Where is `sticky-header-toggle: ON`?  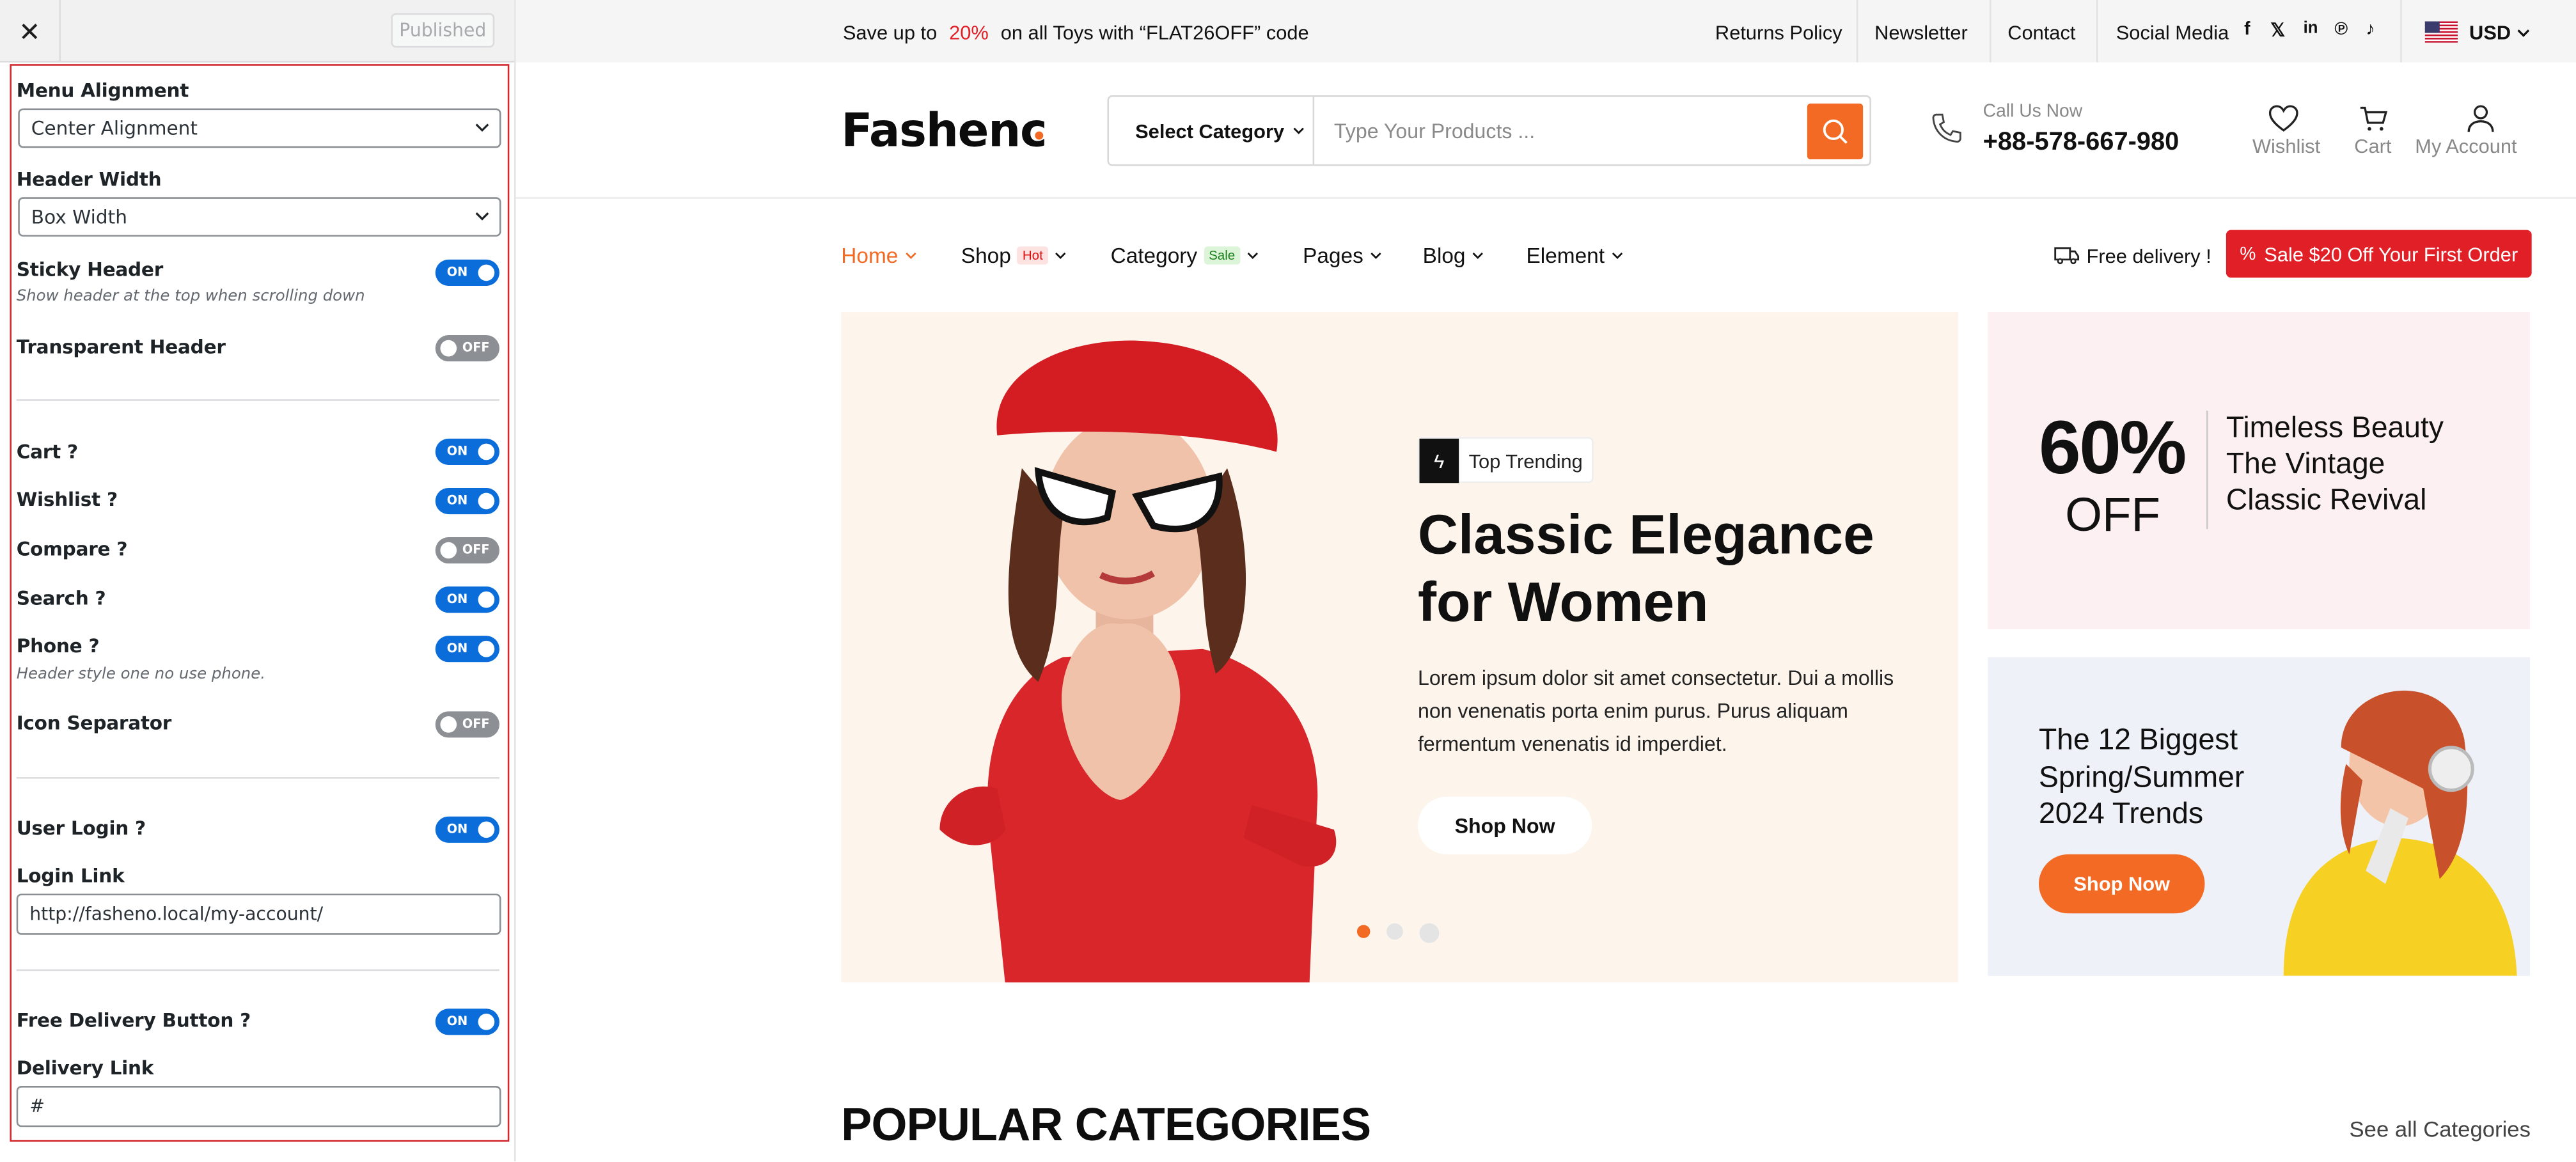 sticky-header-toggle: ON is located at coordinates (467, 272).